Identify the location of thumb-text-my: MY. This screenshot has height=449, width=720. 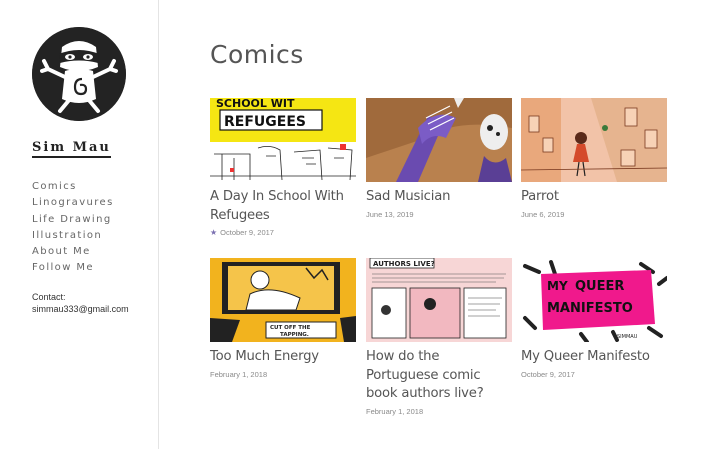
(557, 286).